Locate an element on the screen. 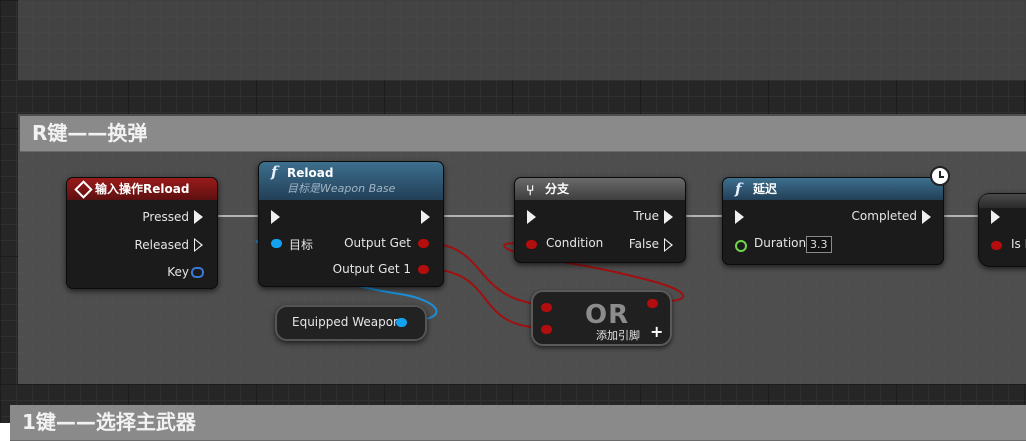 This screenshot has height=441, width=1026. equipped-weapon-getter-node: Equipped Weapon is located at coordinates (351, 323).